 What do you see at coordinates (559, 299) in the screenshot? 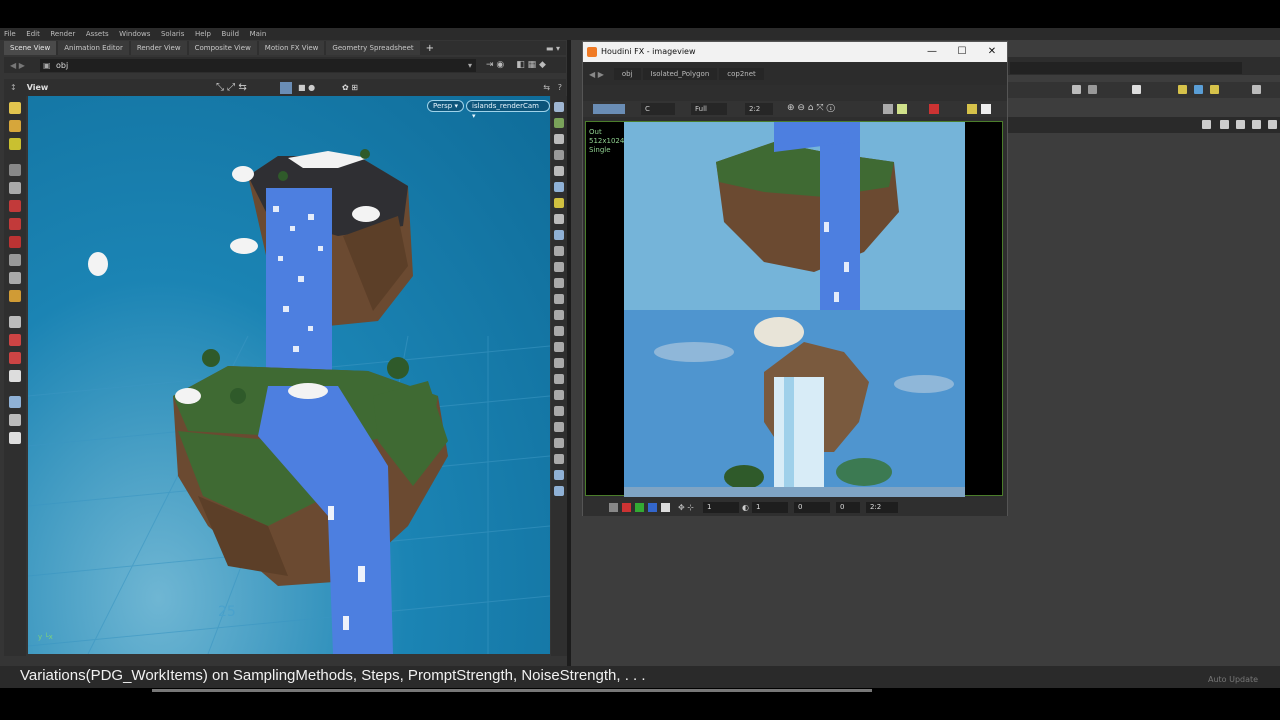
I see `tool-13-icon` at bounding box center [559, 299].